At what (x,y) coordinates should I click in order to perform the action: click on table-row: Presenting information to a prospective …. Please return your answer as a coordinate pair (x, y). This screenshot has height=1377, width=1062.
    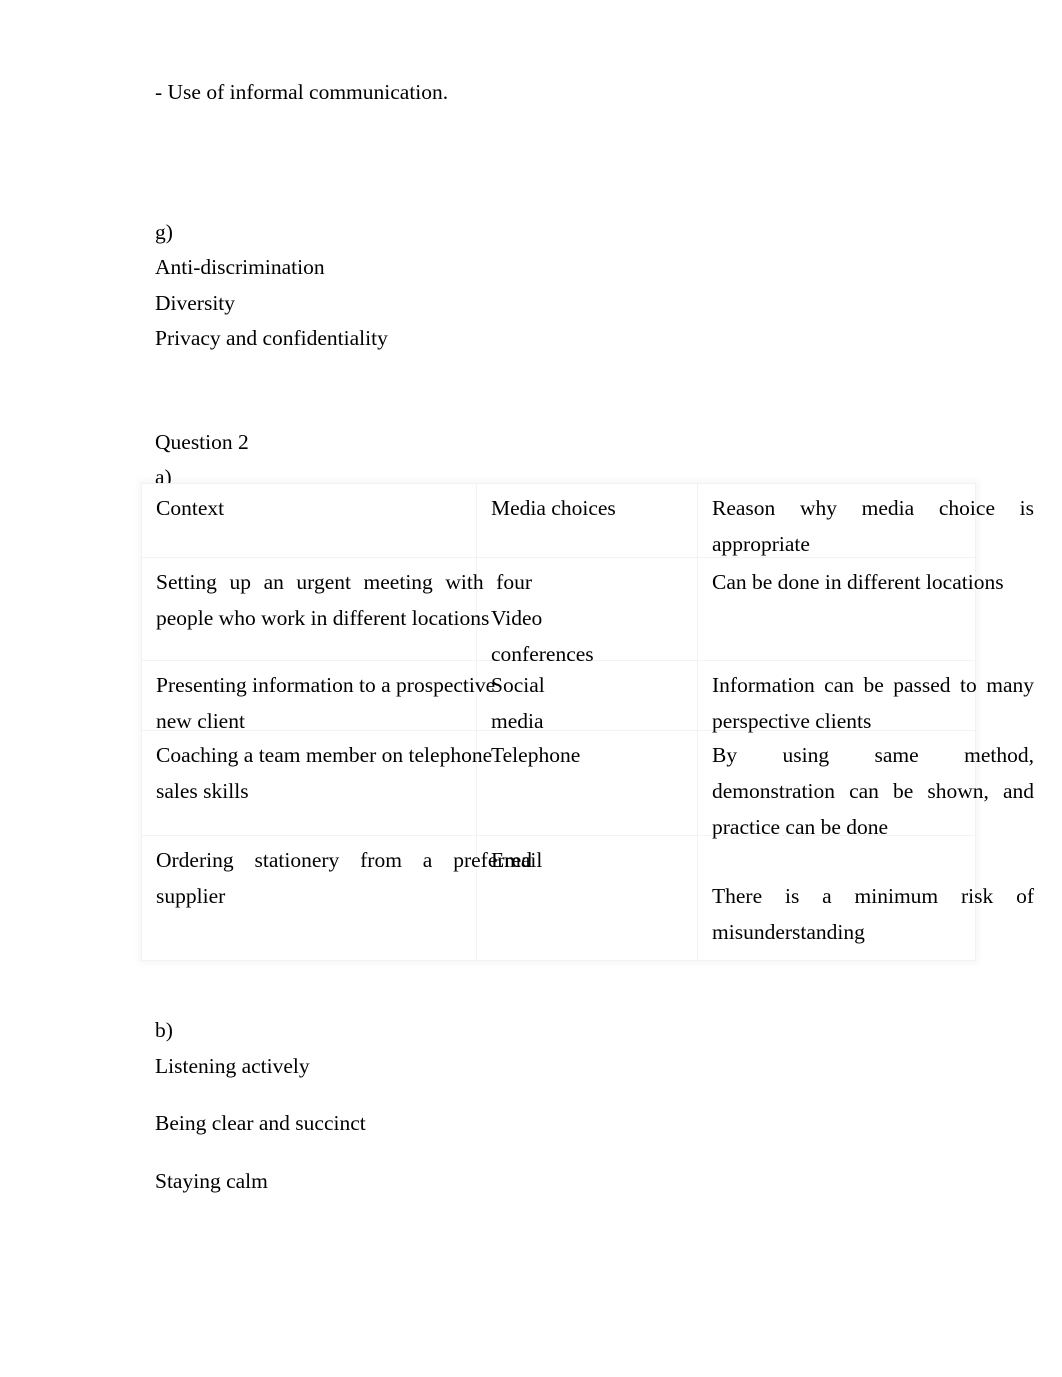
    Looking at the image, I should click on (587, 696).